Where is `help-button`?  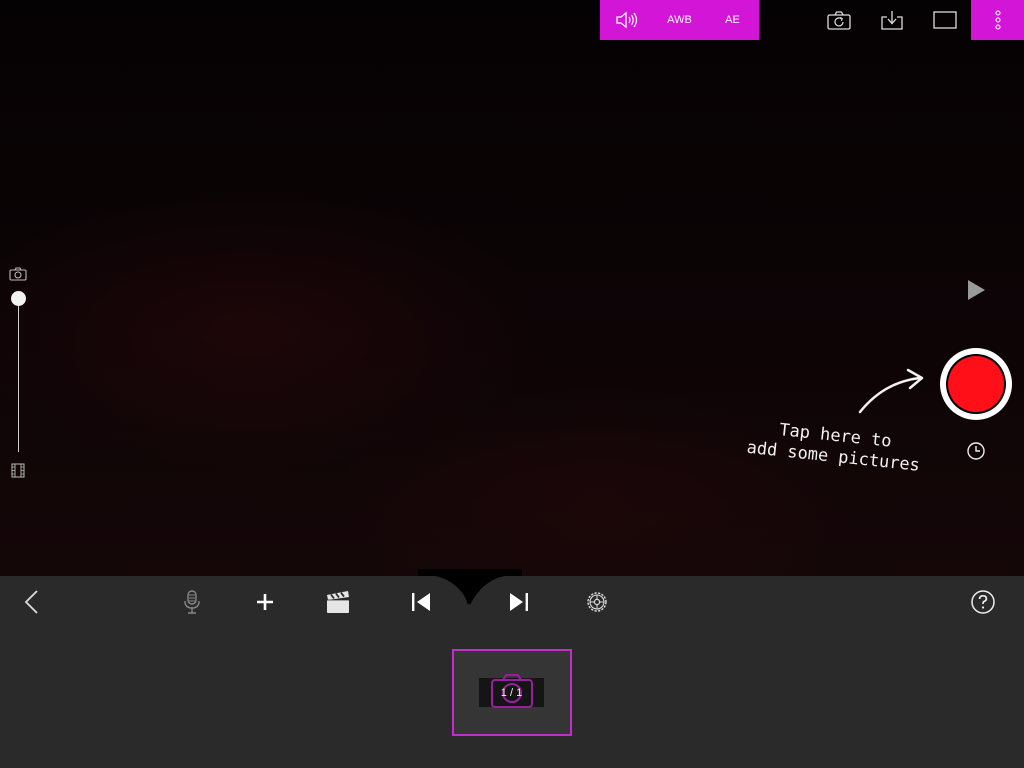 help-button is located at coordinates (983, 602).